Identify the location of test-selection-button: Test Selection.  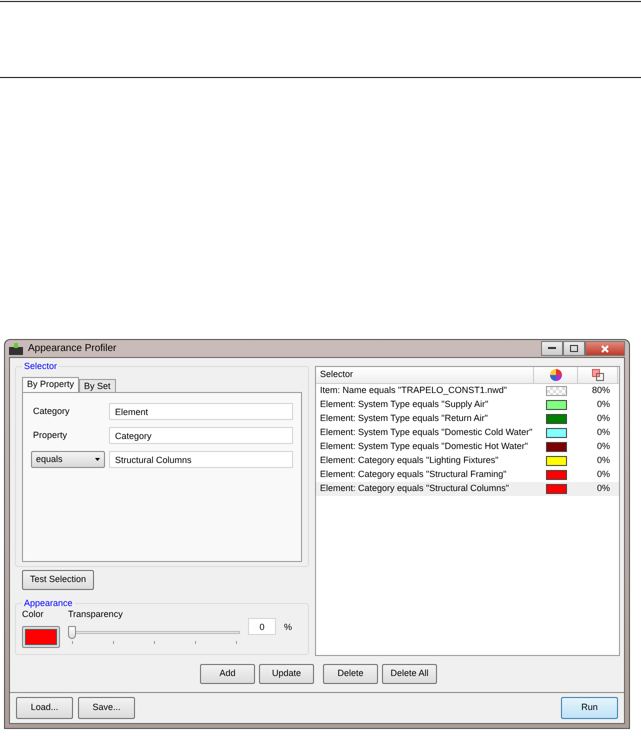
(58, 580).